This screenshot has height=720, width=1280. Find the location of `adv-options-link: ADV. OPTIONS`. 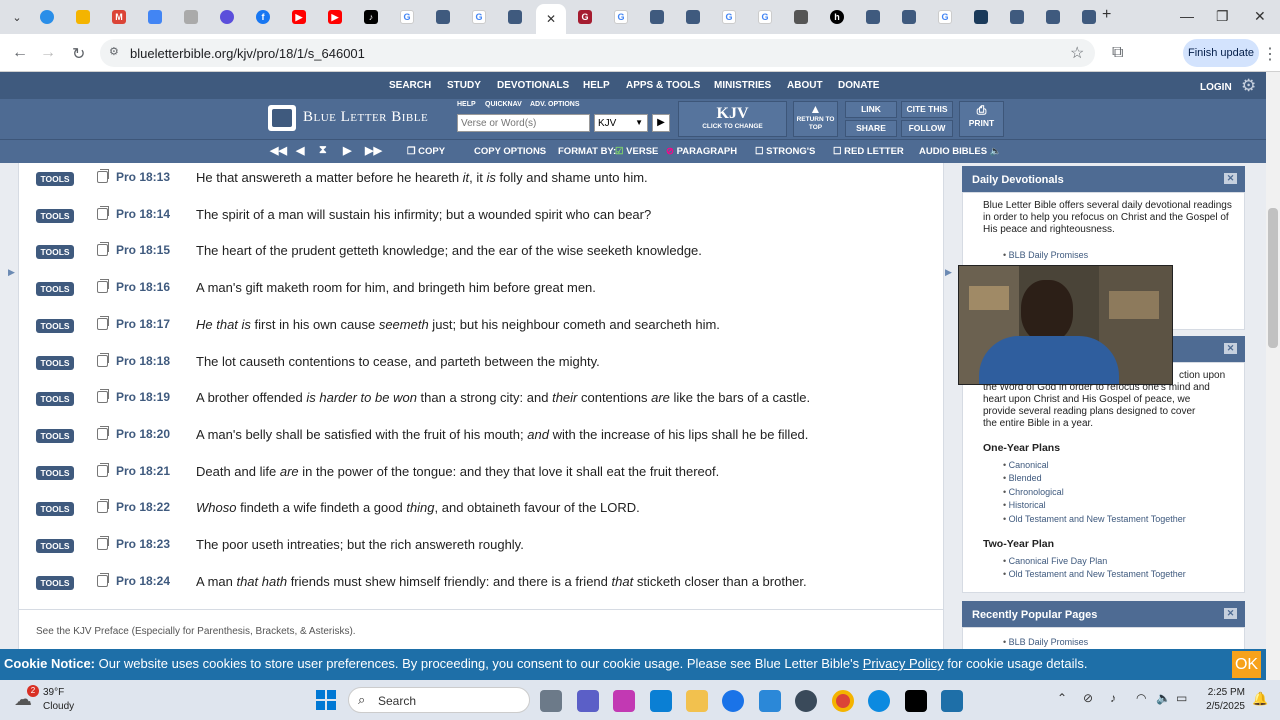

adv-options-link: ADV. OPTIONS is located at coordinates (555, 104).